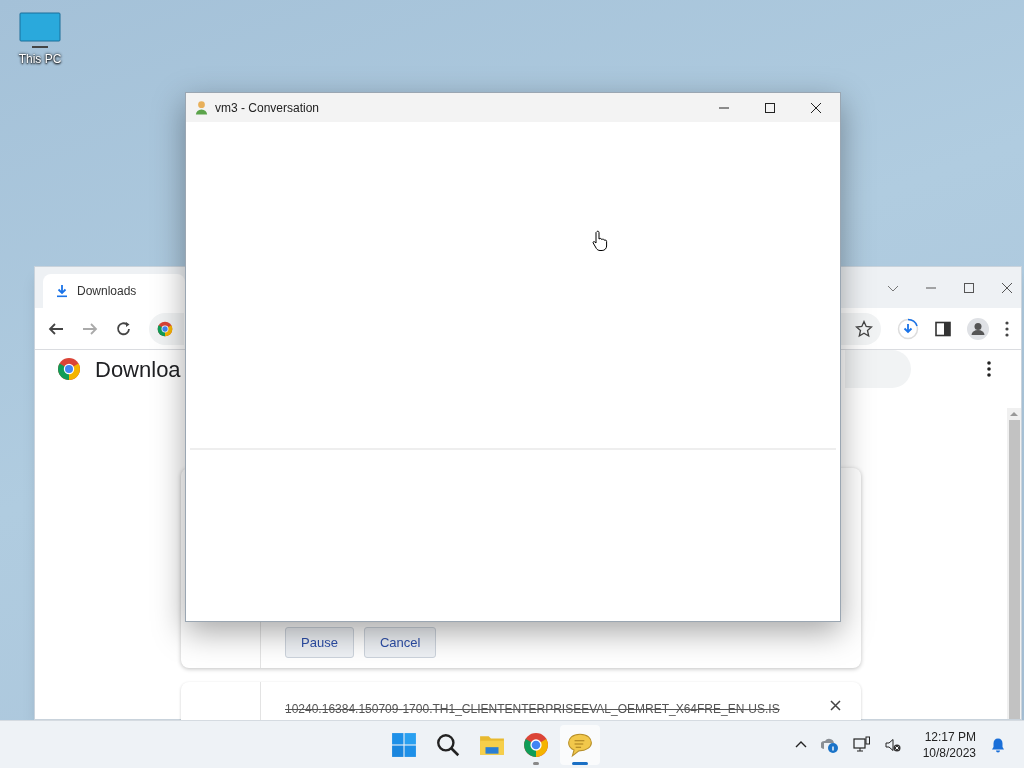 The image size is (1024, 768). Describe the element at coordinates (892, 744) in the screenshot. I see `muted-speaker-icon` at that location.